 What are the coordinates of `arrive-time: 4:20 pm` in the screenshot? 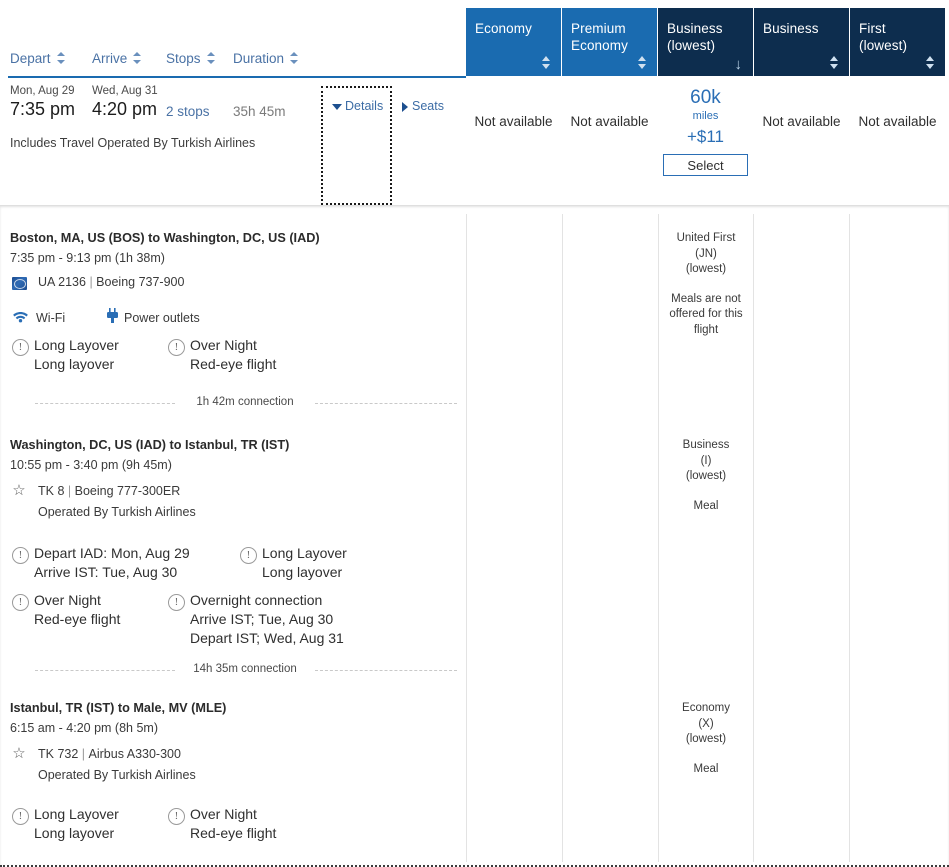 It's located at (125, 109).